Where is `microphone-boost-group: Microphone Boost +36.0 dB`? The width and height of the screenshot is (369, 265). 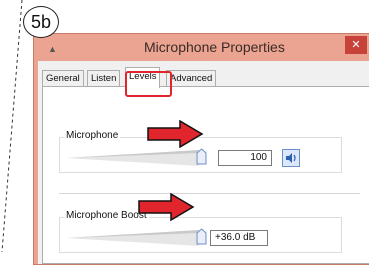
microphone-boost-group: Microphone Boost +36.0 dB is located at coordinates (200, 231).